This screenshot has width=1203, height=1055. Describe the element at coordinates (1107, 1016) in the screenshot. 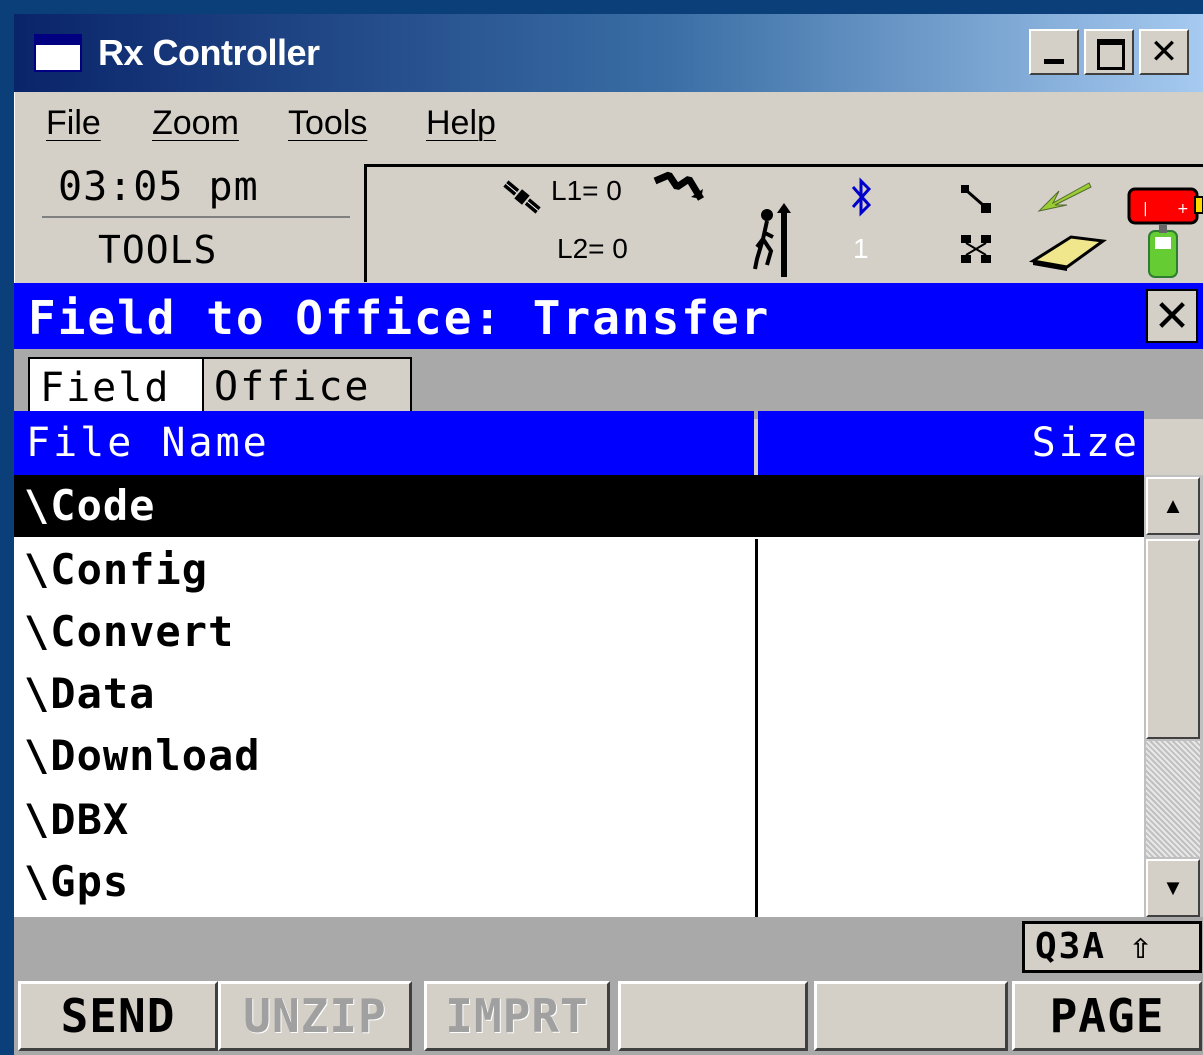

I see `page-button: PAGE` at that location.